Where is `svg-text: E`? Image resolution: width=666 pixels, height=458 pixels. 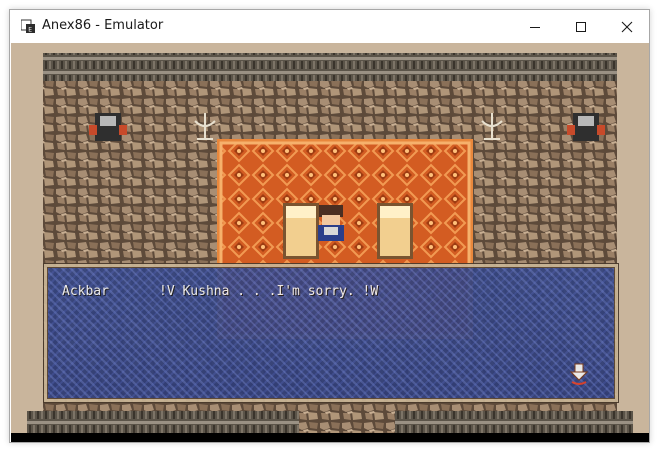
svg-text: E is located at coordinates (30, 30).